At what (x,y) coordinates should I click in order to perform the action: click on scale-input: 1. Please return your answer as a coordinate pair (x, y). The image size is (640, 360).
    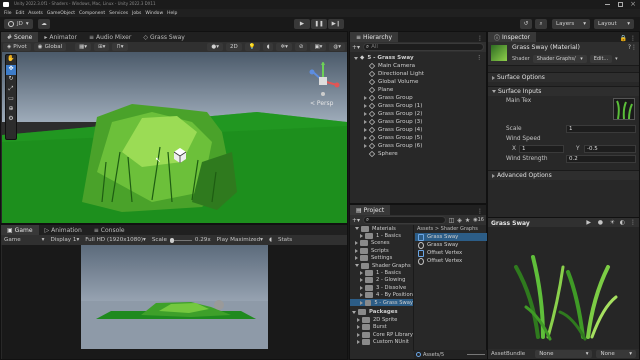
    Looking at the image, I should click on (601, 129).